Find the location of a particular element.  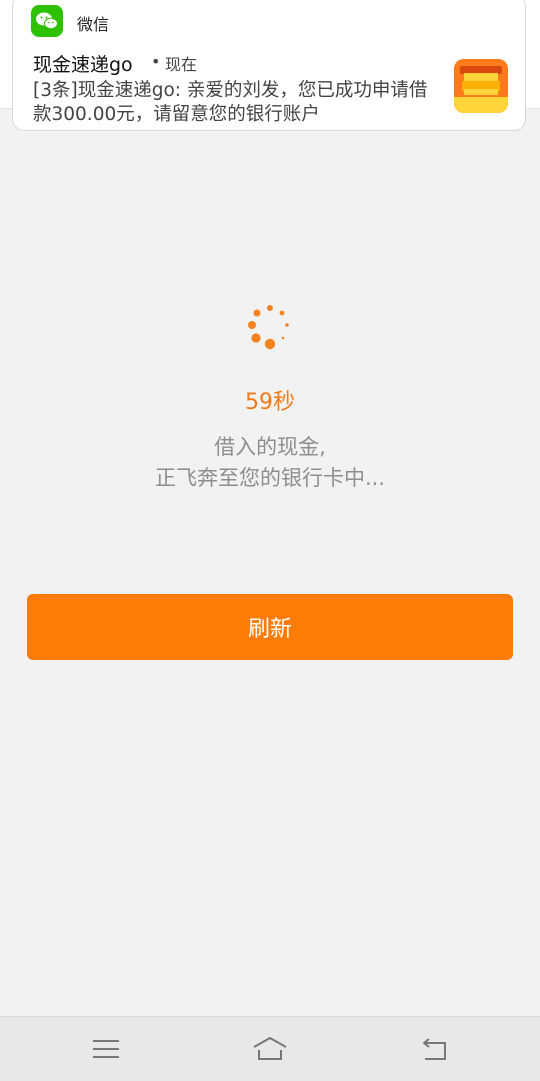

notification-time: 现在 is located at coordinates (181, 64).